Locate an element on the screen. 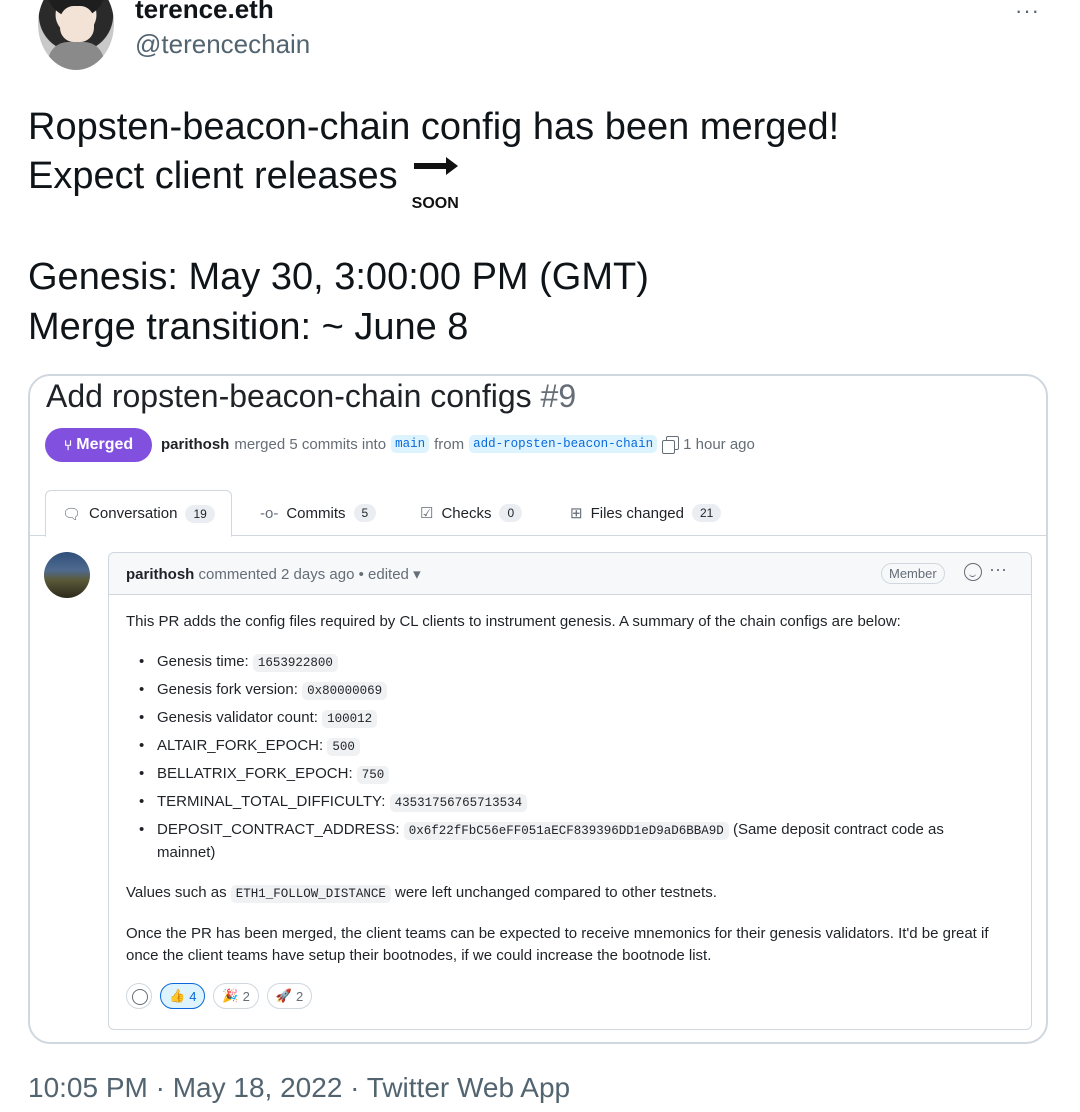 The height and width of the screenshot is (1112, 1080). base-branch: main is located at coordinates (410, 444).